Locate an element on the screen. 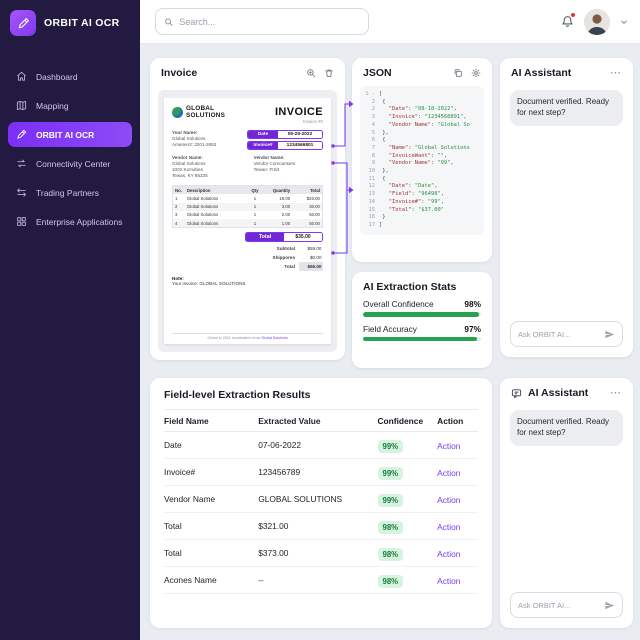 This screenshot has width=640, height=640. stat-value: 97% is located at coordinates (472, 328).